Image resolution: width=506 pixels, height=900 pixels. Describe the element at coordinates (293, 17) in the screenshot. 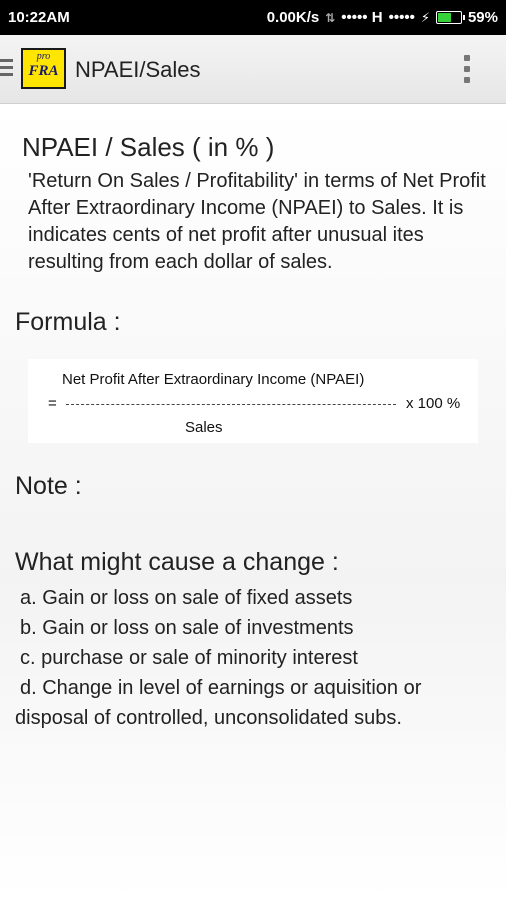

I see `network-speed: 0.00K/s` at that location.